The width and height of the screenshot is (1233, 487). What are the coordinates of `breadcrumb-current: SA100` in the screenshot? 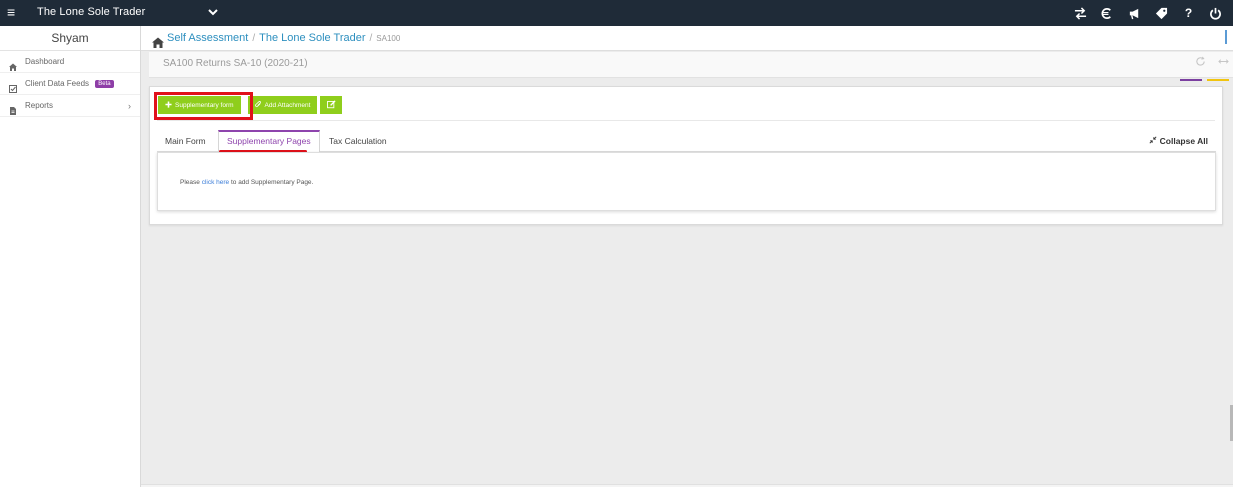 It's located at (388, 38).